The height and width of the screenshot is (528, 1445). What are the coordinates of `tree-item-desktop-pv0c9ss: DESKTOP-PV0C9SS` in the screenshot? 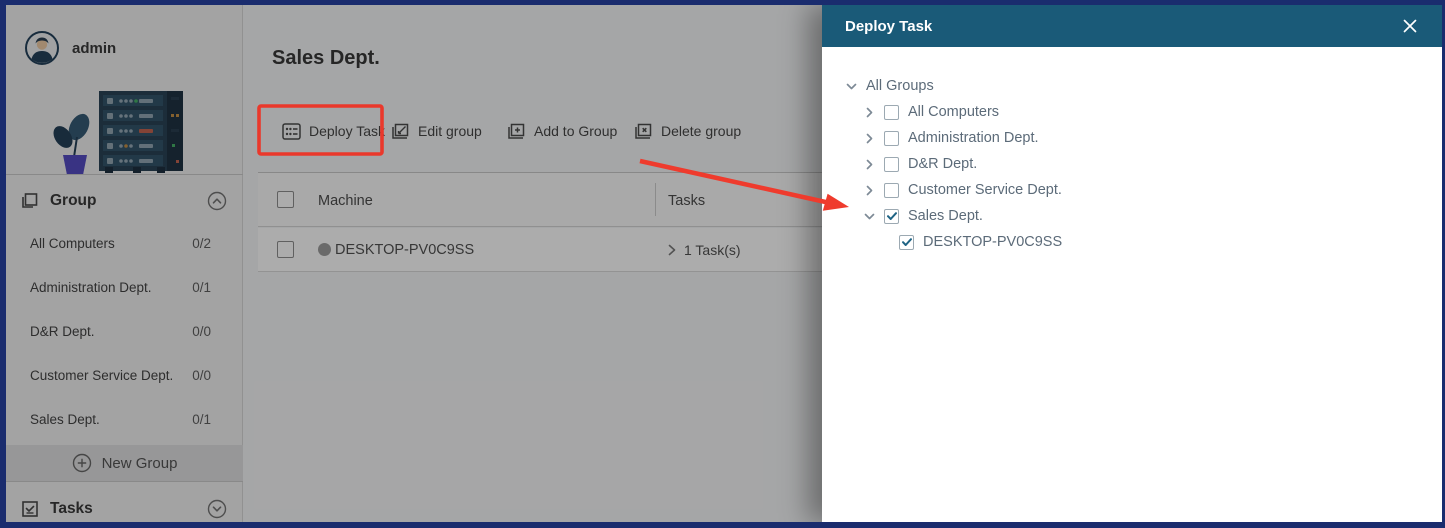 It's located at (1132, 242).